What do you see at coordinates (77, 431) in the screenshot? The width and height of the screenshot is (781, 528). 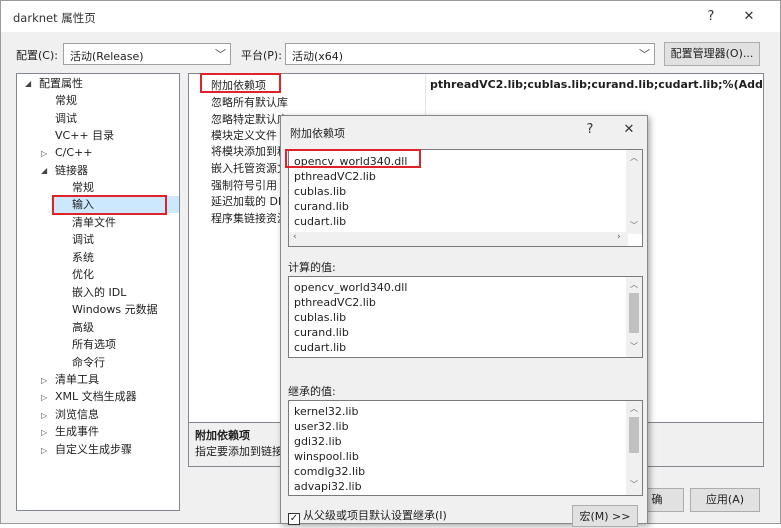 I see `tree-item-build-events: 生成事件` at bounding box center [77, 431].